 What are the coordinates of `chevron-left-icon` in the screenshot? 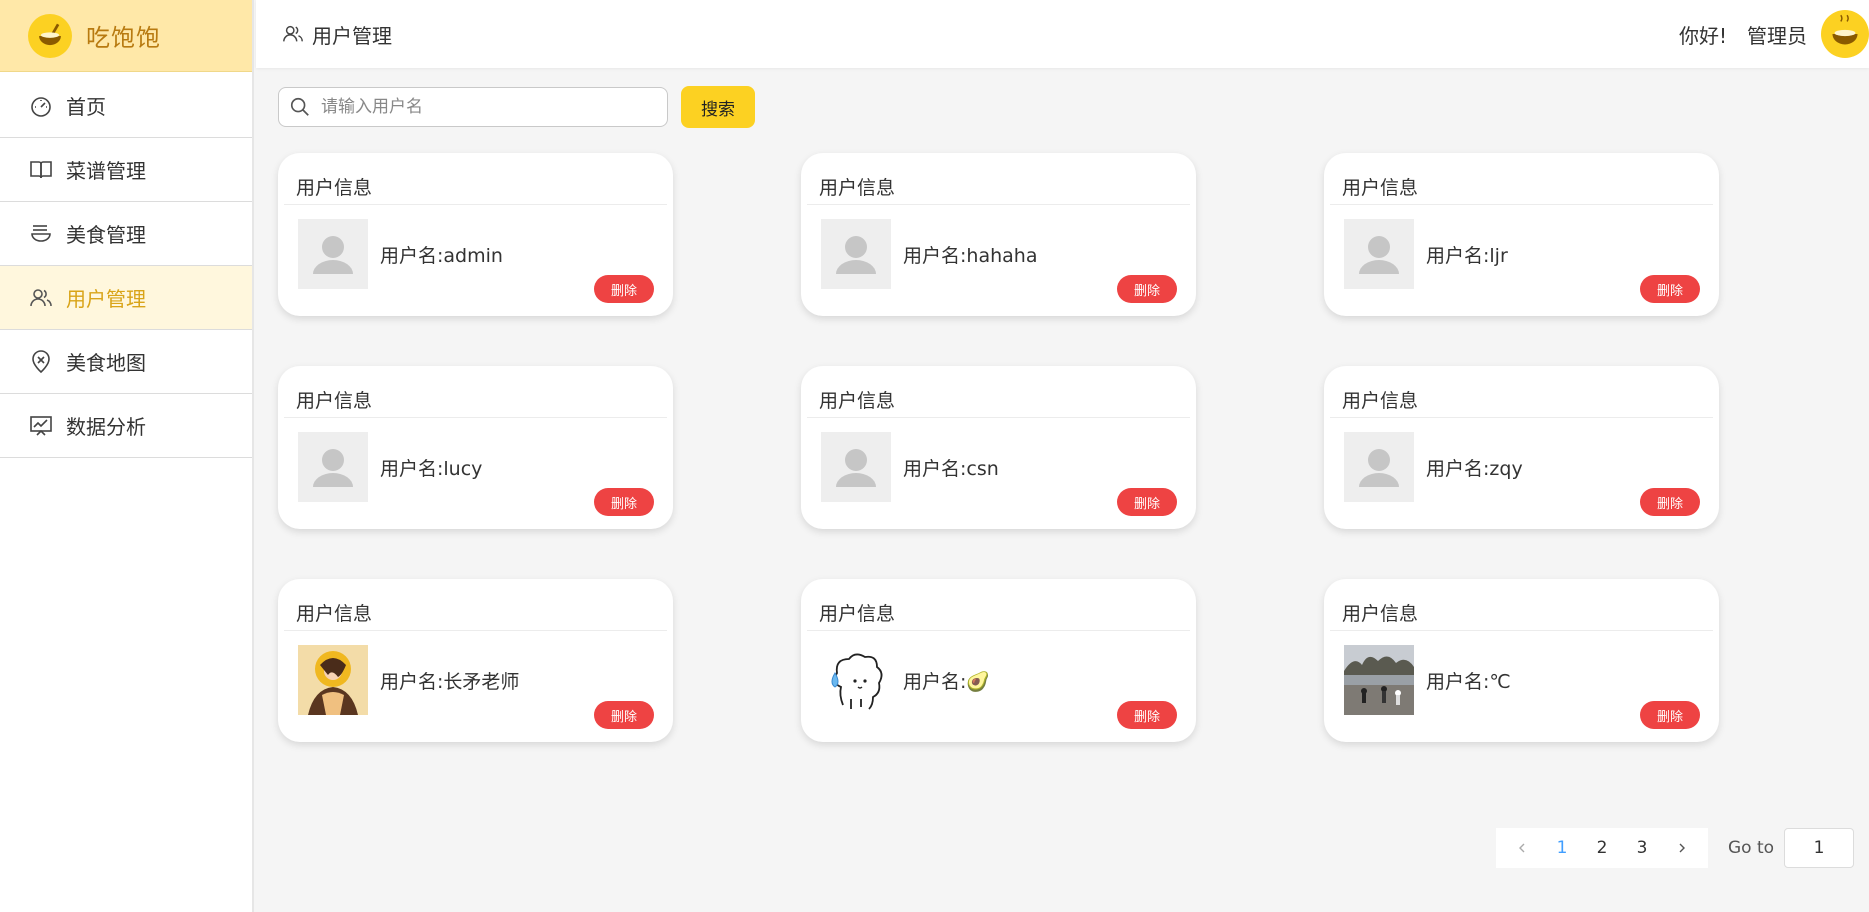 It's located at (1522, 848).